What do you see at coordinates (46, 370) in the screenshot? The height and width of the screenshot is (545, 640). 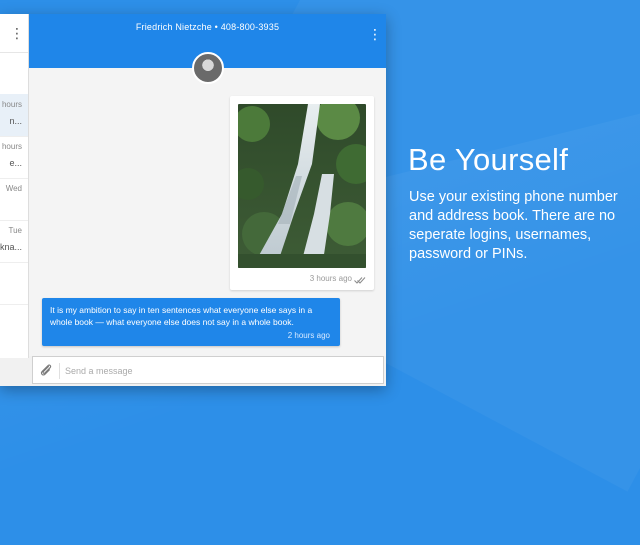 I see `paperclip-icon` at bounding box center [46, 370].